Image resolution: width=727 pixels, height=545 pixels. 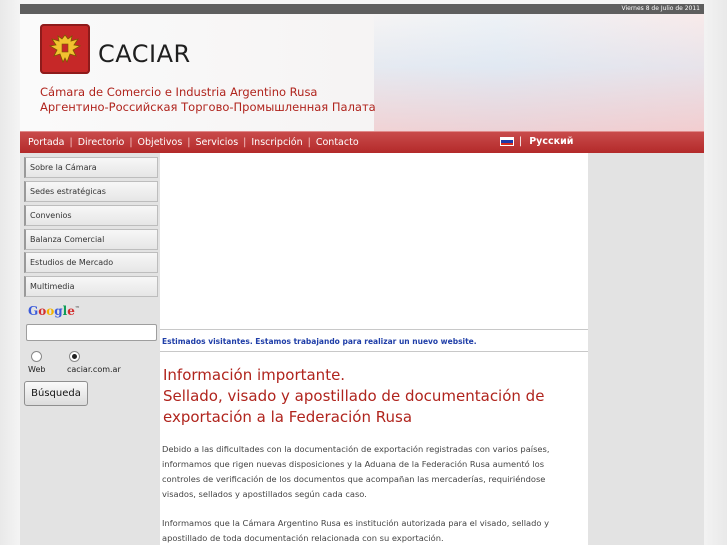 What do you see at coordinates (276, 142) in the screenshot?
I see `nav-inscripcion: Inscripción` at bounding box center [276, 142].